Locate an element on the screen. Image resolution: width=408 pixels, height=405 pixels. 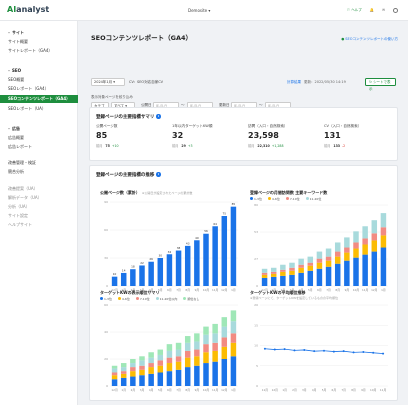
user-avatar-icon is located at coordinates (395, 10).